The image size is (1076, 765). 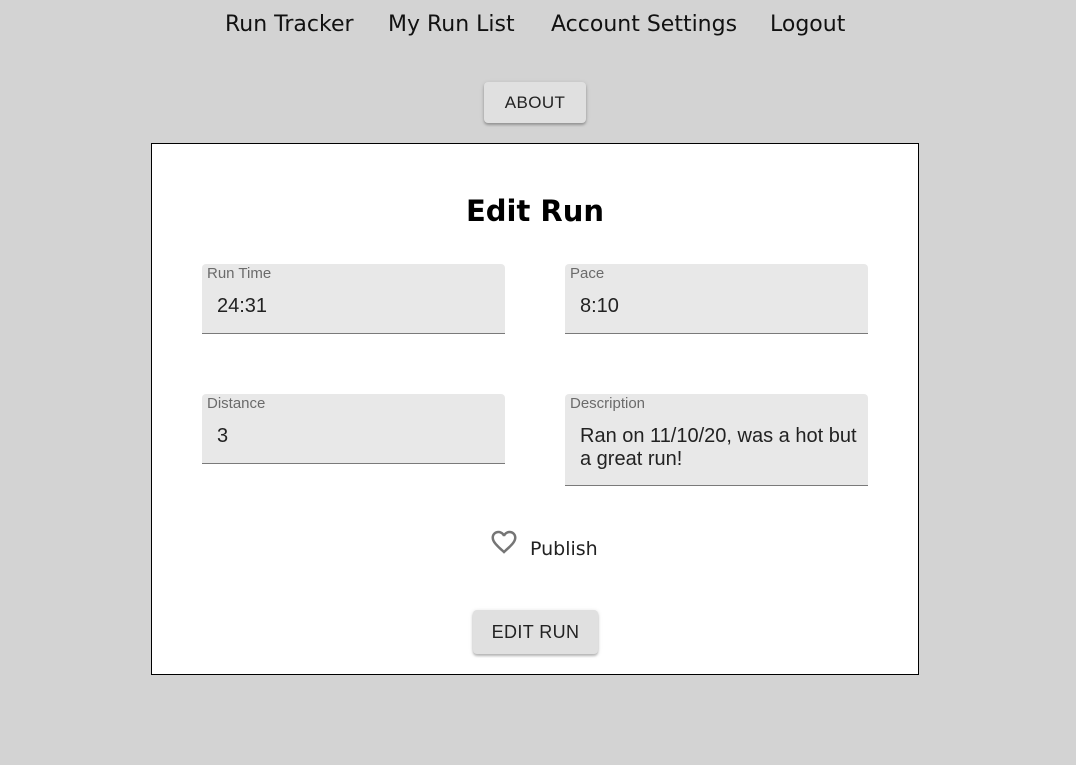 I want to click on run-time-label: Run Time, so click(x=239, y=273).